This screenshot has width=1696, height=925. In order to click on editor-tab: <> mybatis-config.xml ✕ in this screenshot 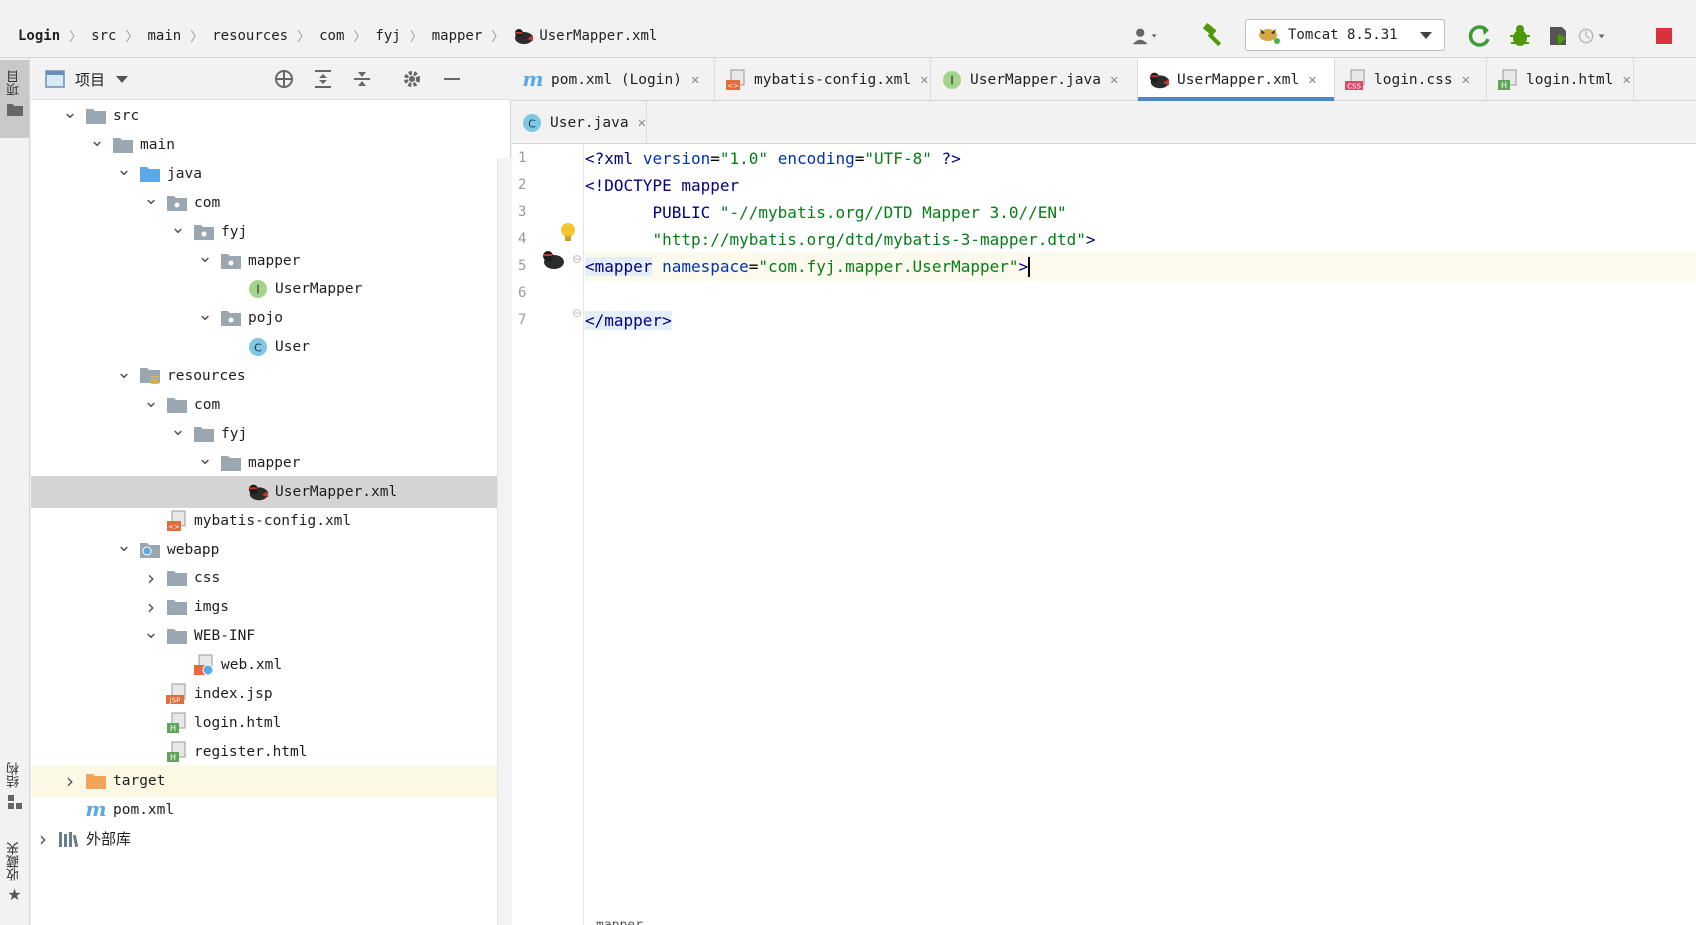, I will do `click(823, 79)`.